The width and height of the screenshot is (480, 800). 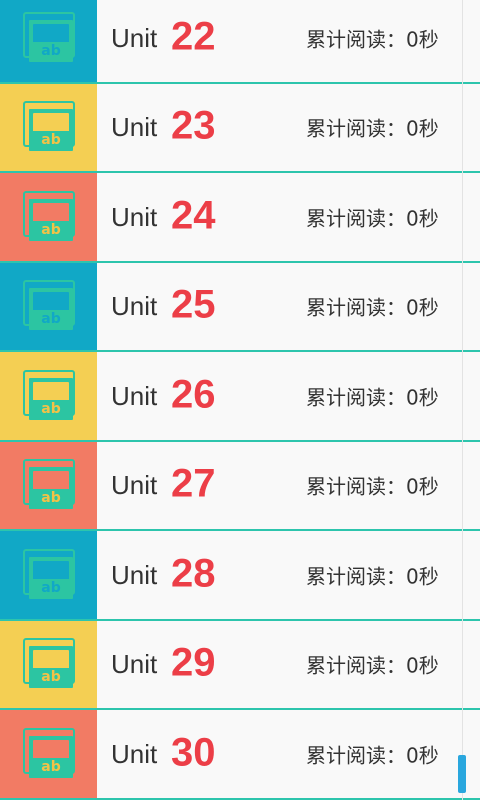 What do you see at coordinates (193, 125) in the screenshot?
I see `unit-number: 23` at bounding box center [193, 125].